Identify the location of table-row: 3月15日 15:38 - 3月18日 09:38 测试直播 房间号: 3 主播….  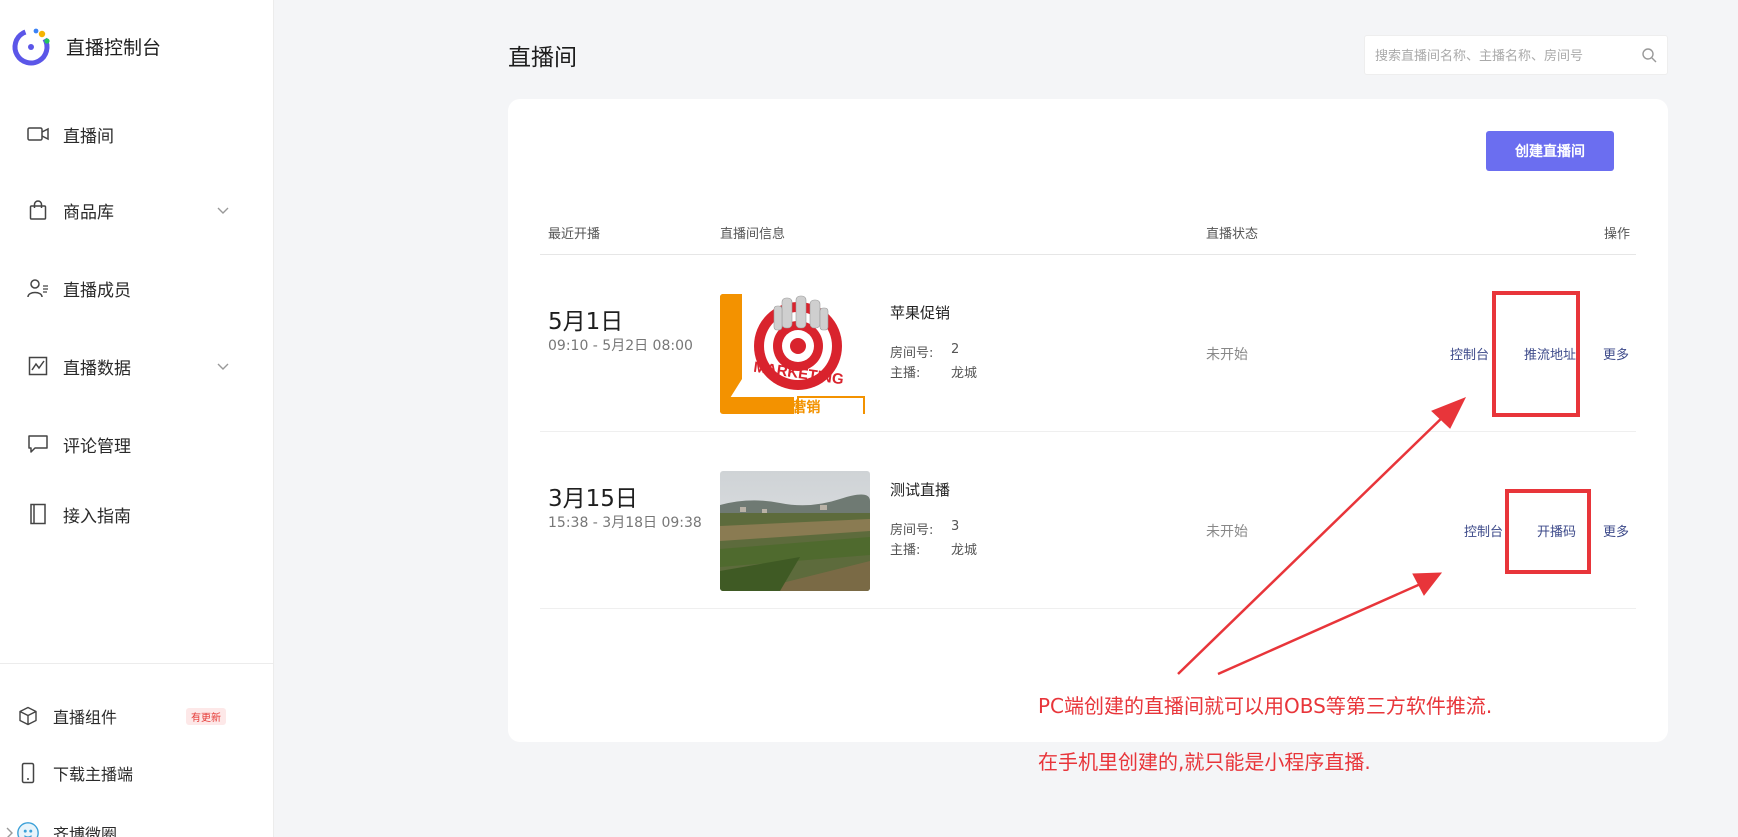
(1088, 521).